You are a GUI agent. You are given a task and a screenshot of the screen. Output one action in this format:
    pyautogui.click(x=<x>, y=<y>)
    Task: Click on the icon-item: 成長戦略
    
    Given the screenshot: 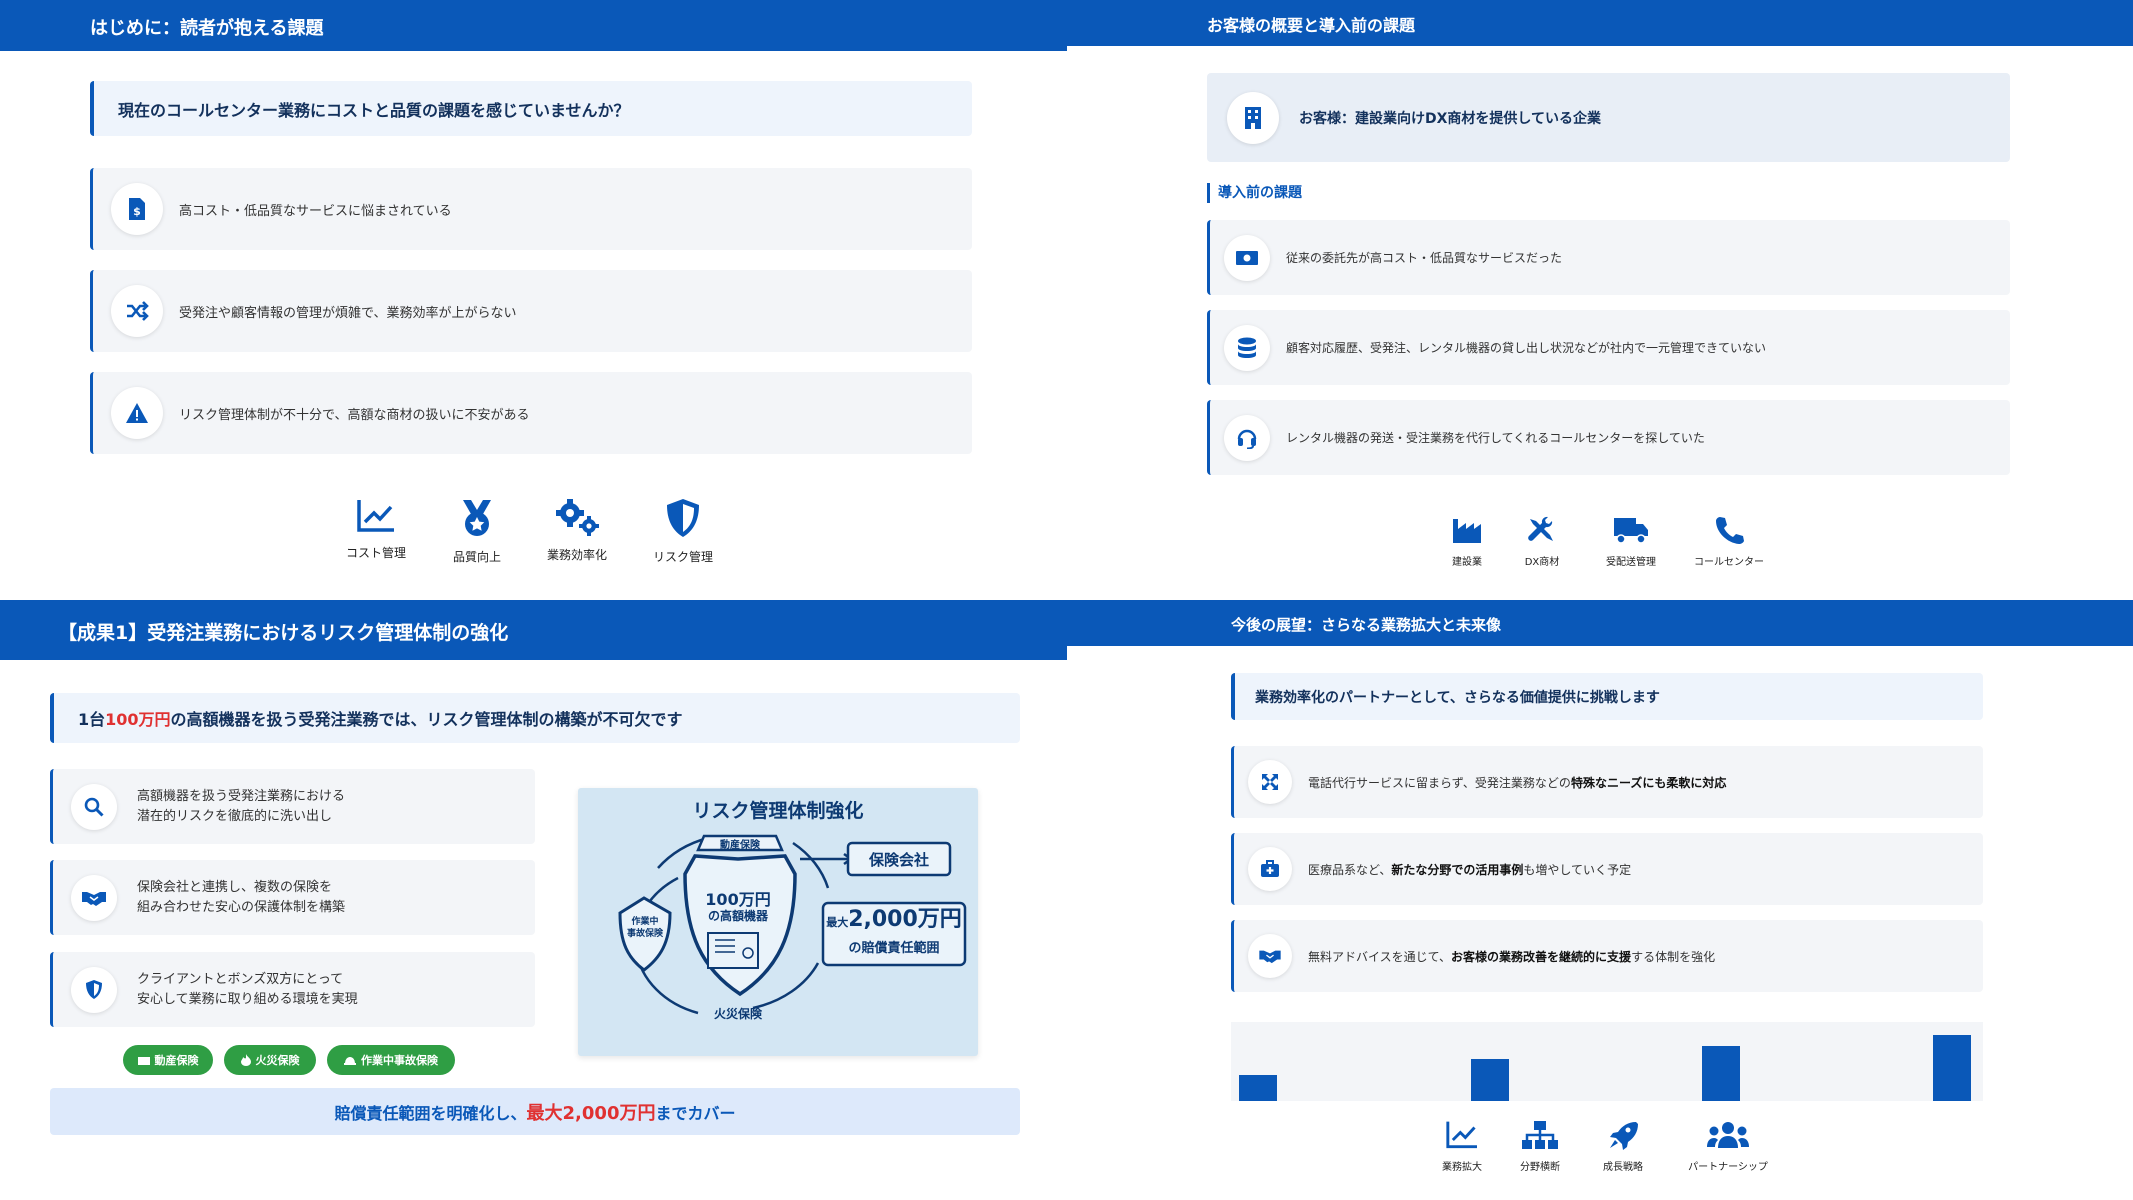 What is the action you would take?
    pyautogui.click(x=1623, y=1146)
    